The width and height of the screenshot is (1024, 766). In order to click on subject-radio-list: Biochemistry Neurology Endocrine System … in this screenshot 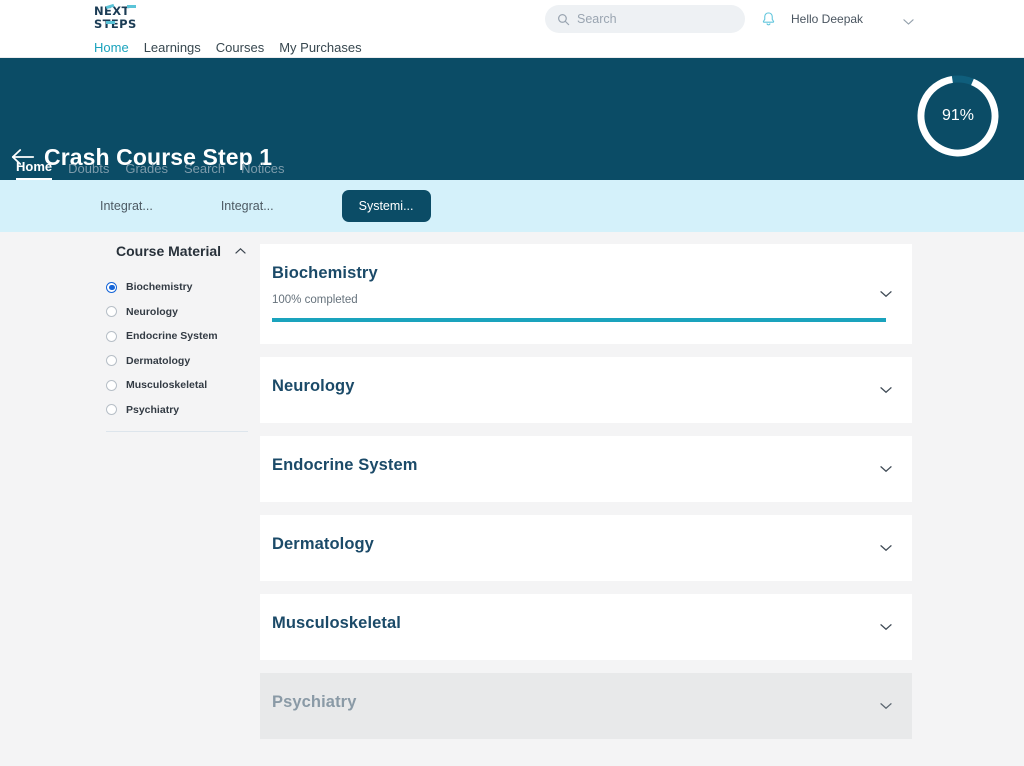, I will do `click(177, 348)`.